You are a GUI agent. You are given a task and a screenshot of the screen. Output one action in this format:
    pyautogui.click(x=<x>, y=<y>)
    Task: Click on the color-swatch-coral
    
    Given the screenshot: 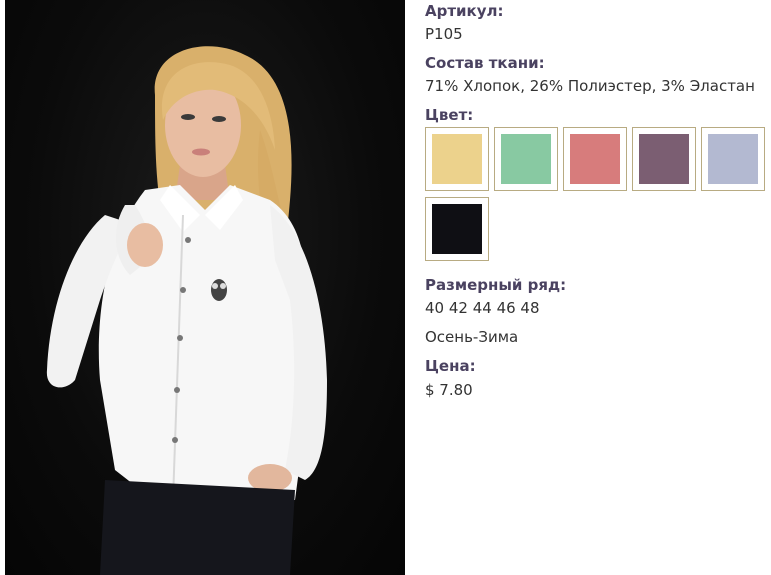 What is the action you would take?
    pyautogui.click(x=595, y=159)
    